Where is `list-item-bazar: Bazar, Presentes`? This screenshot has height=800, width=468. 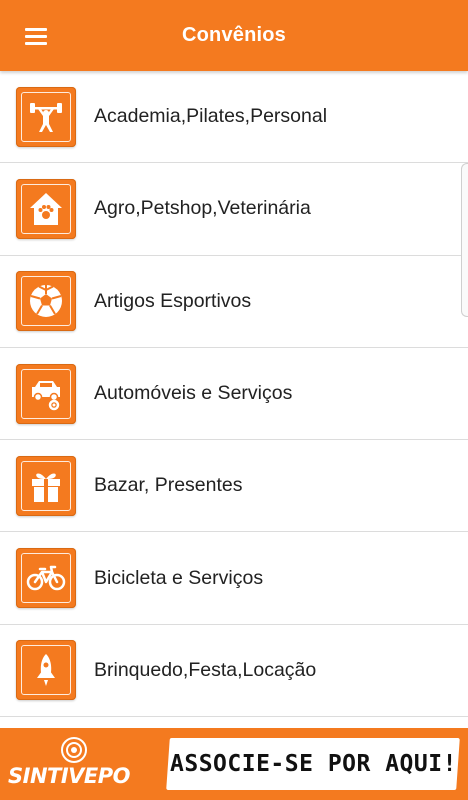
list-item-bazar: Bazar, Presentes is located at coordinates (234, 486).